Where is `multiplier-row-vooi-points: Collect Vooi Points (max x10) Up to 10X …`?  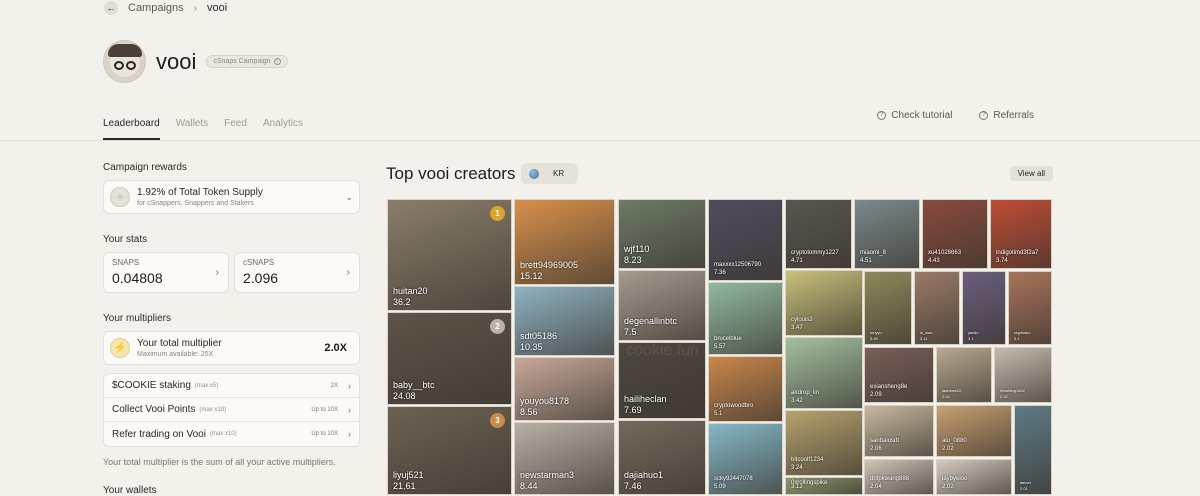 multiplier-row-vooi-points: Collect Vooi Points (max x10) Up to 10X … is located at coordinates (231, 410).